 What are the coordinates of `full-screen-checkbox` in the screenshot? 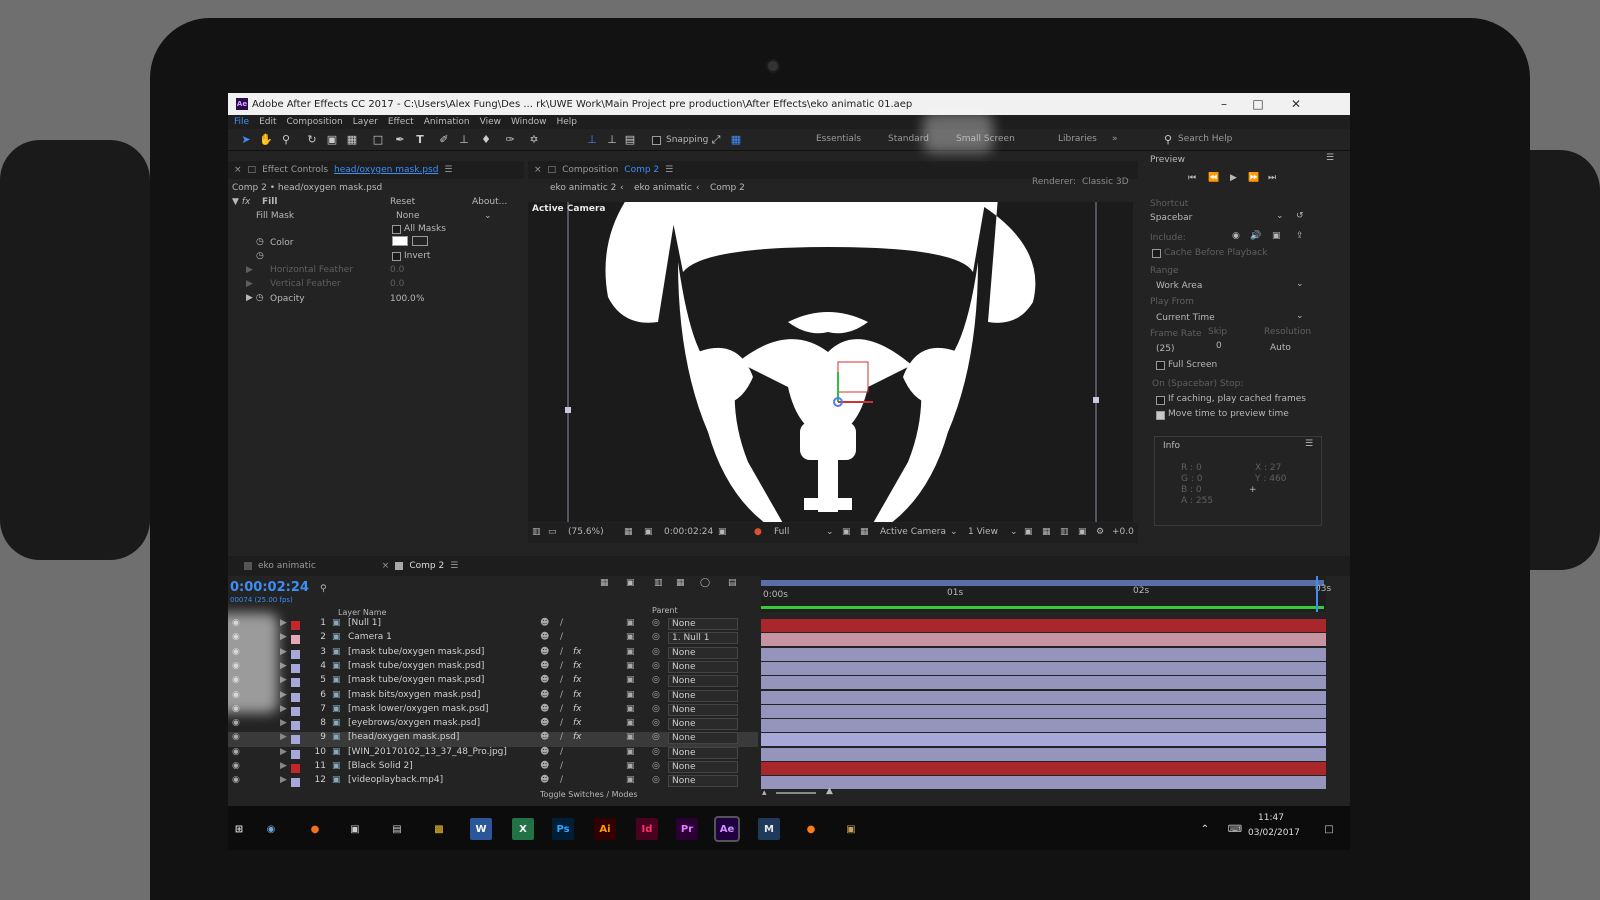 It's located at (1160, 365).